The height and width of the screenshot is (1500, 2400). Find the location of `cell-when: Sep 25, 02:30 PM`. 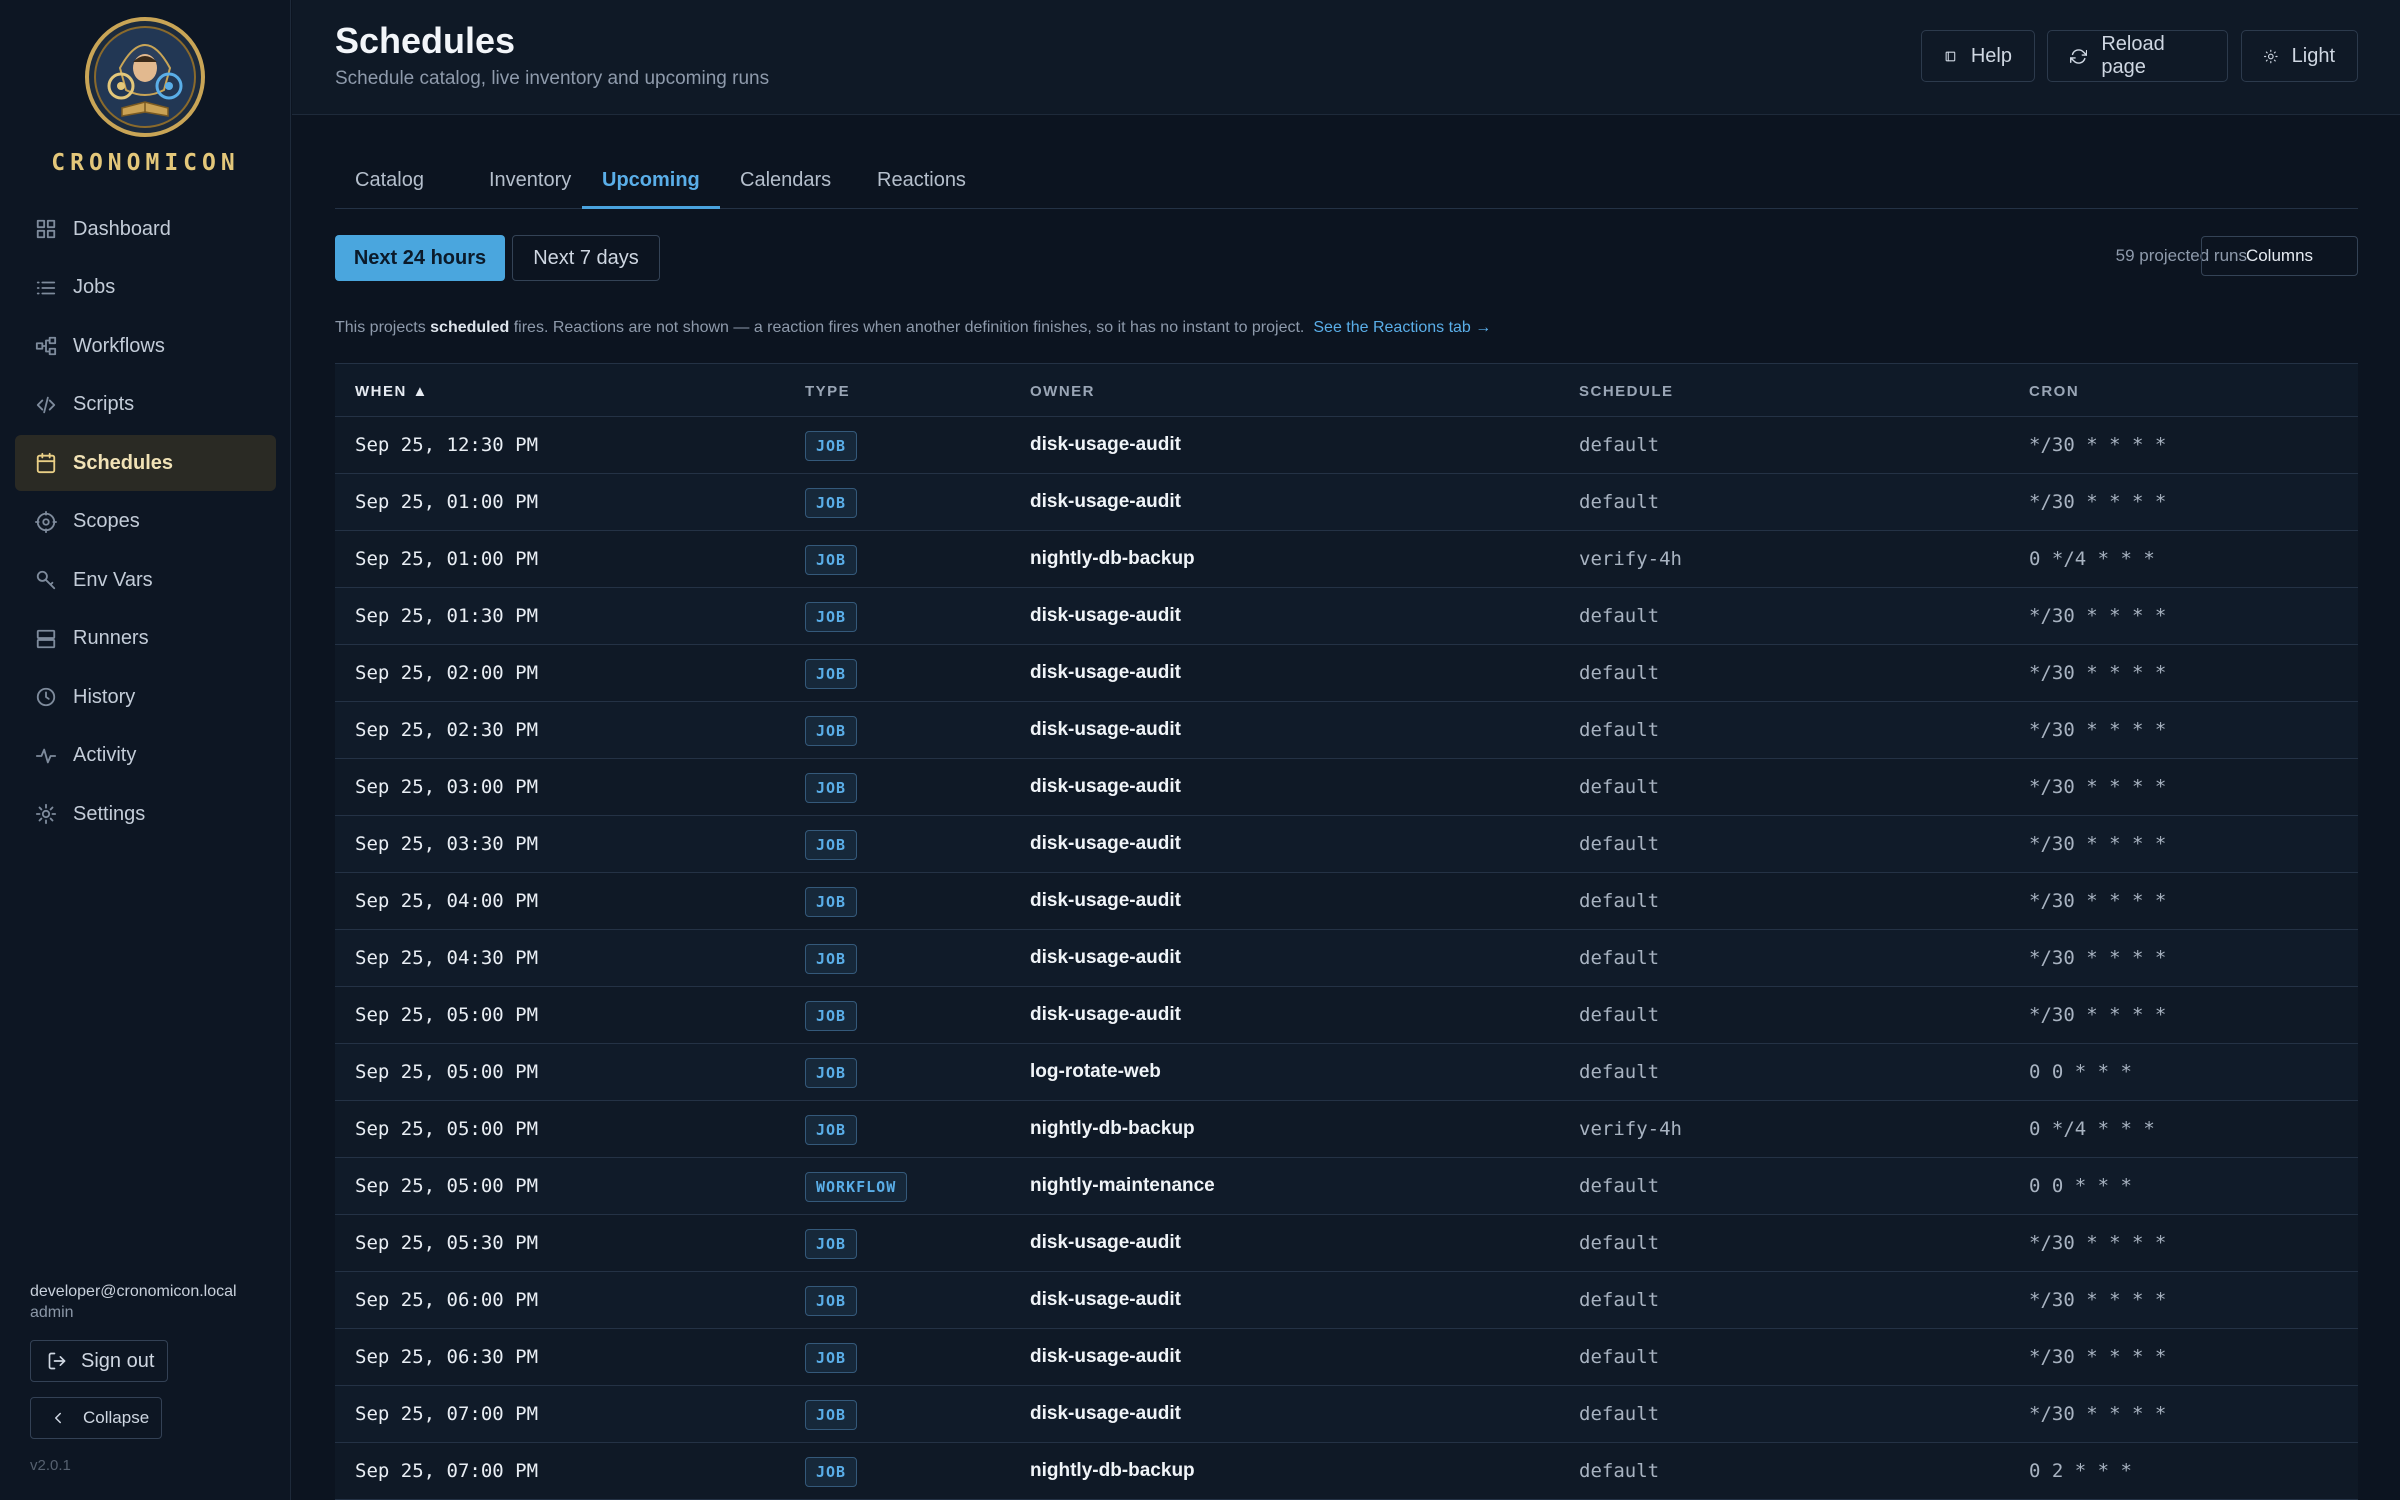

cell-when: Sep 25, 02:30 PM is located at coordinates (447, 730).